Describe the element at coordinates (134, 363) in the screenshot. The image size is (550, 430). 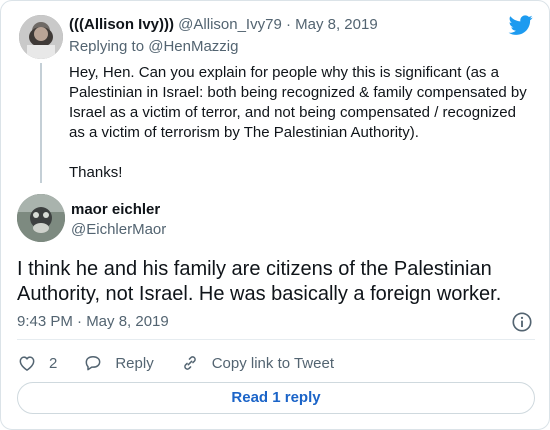
I see `reply-label: Reply` at that location.